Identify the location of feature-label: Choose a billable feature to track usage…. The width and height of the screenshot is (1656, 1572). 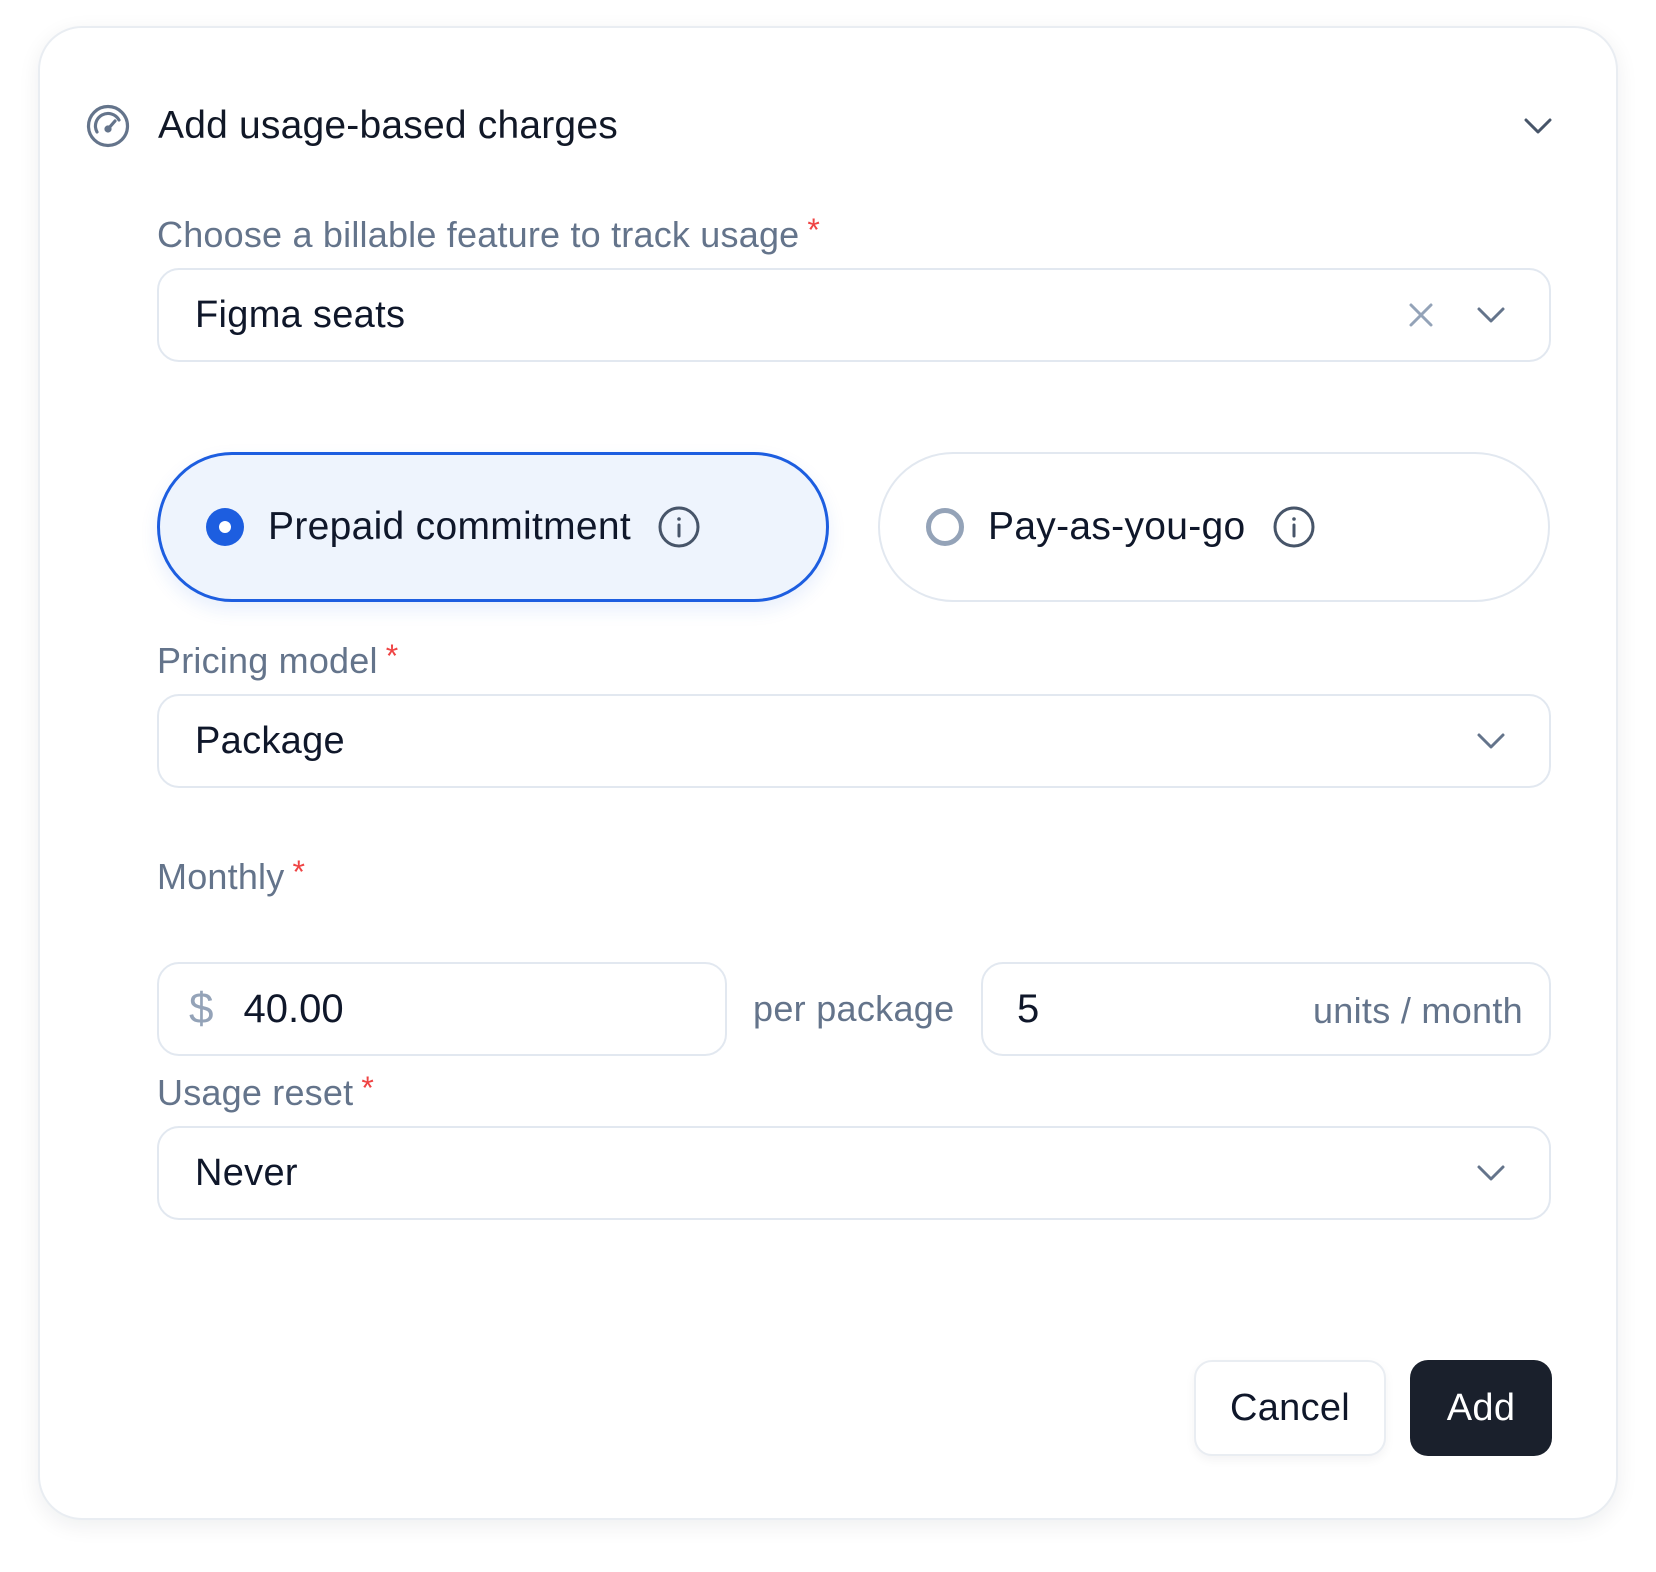
(489, 233).